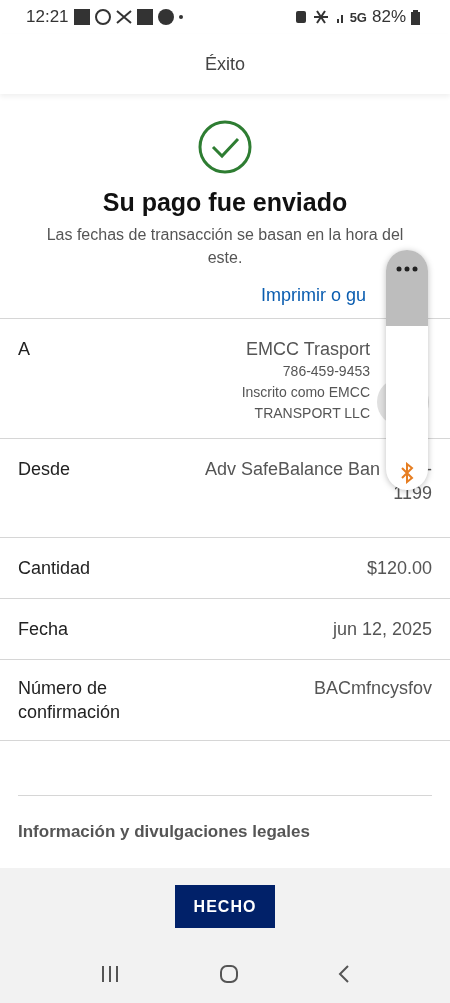  I want to click on network-label: 5G, so click(358, 17).